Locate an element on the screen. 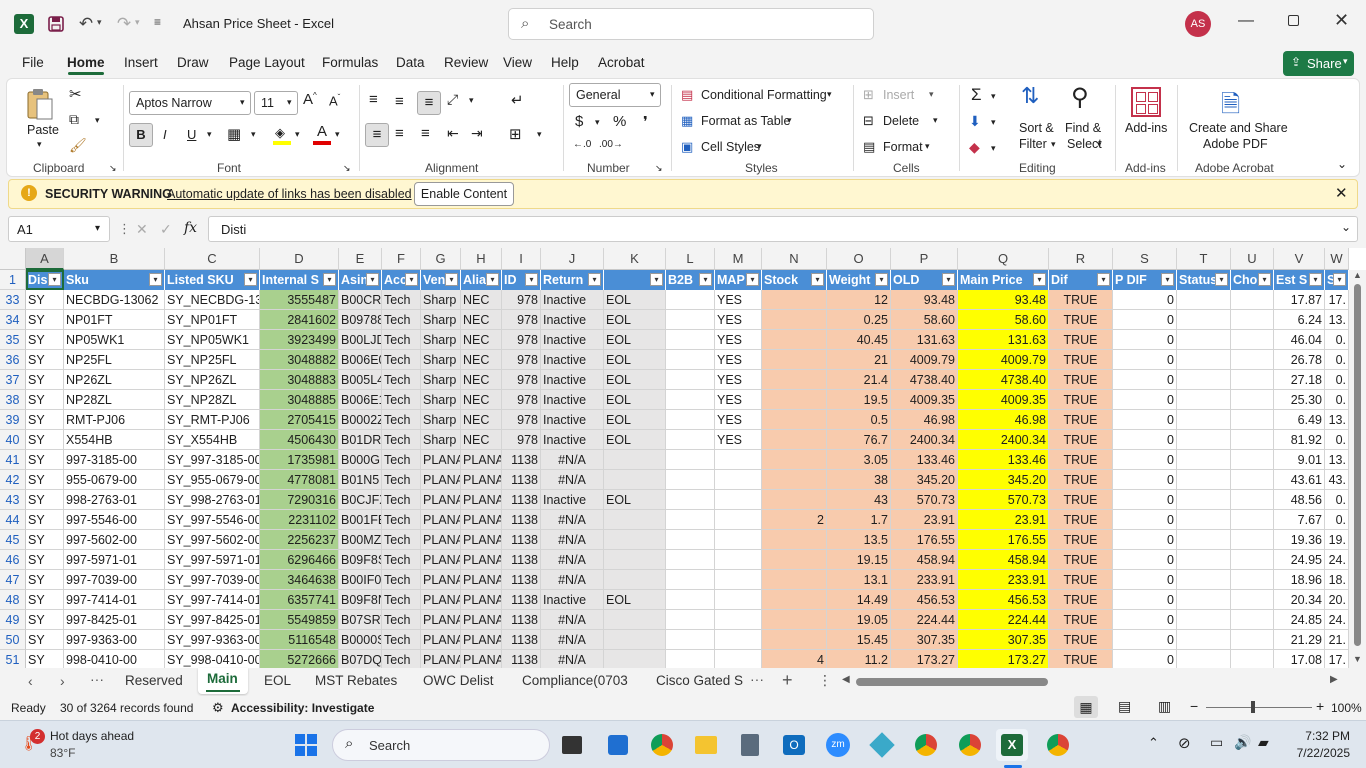  table-cell: B07SRV is located at coordinates (360, 620).